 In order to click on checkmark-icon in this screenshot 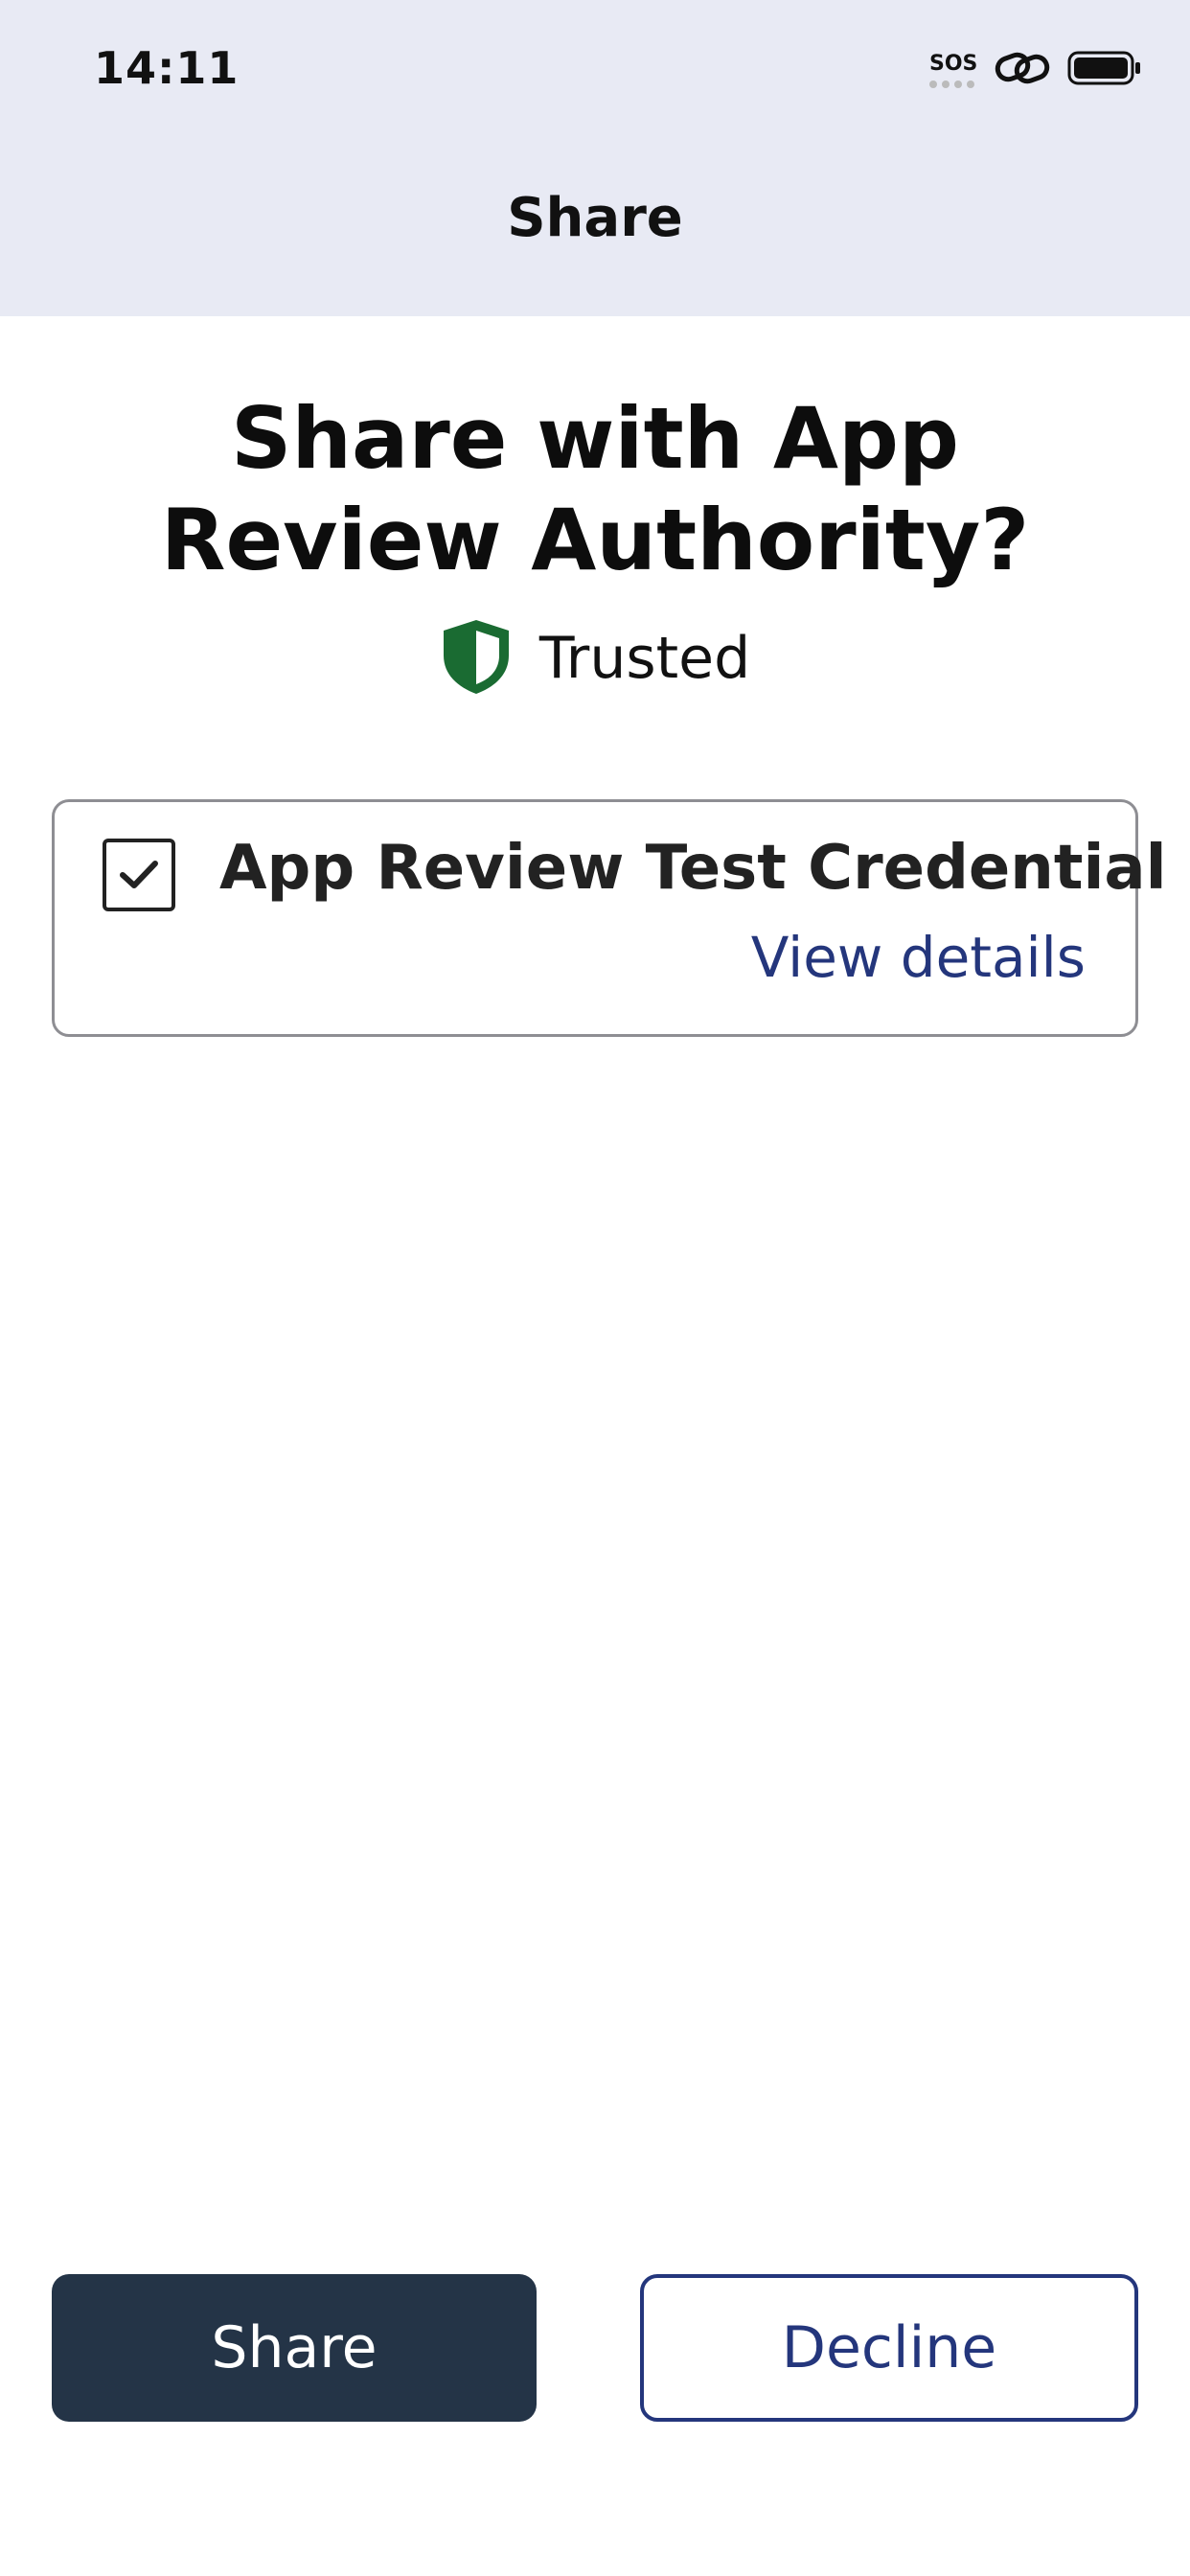, I will do `click(139, 874)`.